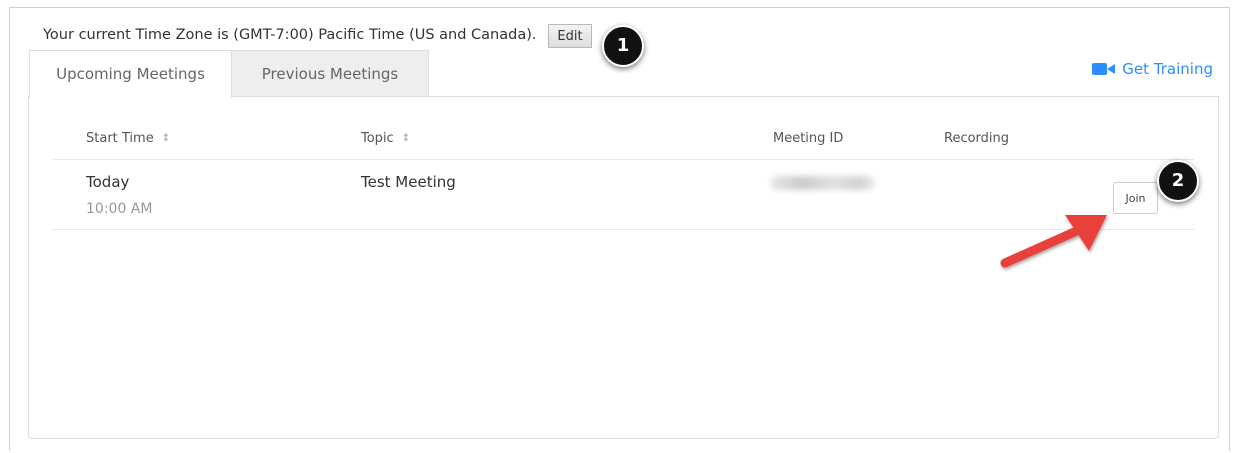 The width and height of the screenshot is (1235, 453). Describe the element at coordinates (1178, 181) in the screenshot. I see `callout-badge-2: 2` at that location.